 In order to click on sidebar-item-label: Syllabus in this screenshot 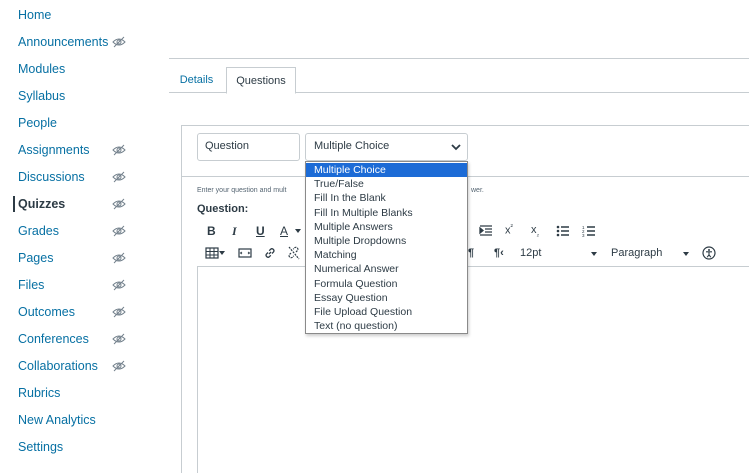, I will do `click(42, 96)`.